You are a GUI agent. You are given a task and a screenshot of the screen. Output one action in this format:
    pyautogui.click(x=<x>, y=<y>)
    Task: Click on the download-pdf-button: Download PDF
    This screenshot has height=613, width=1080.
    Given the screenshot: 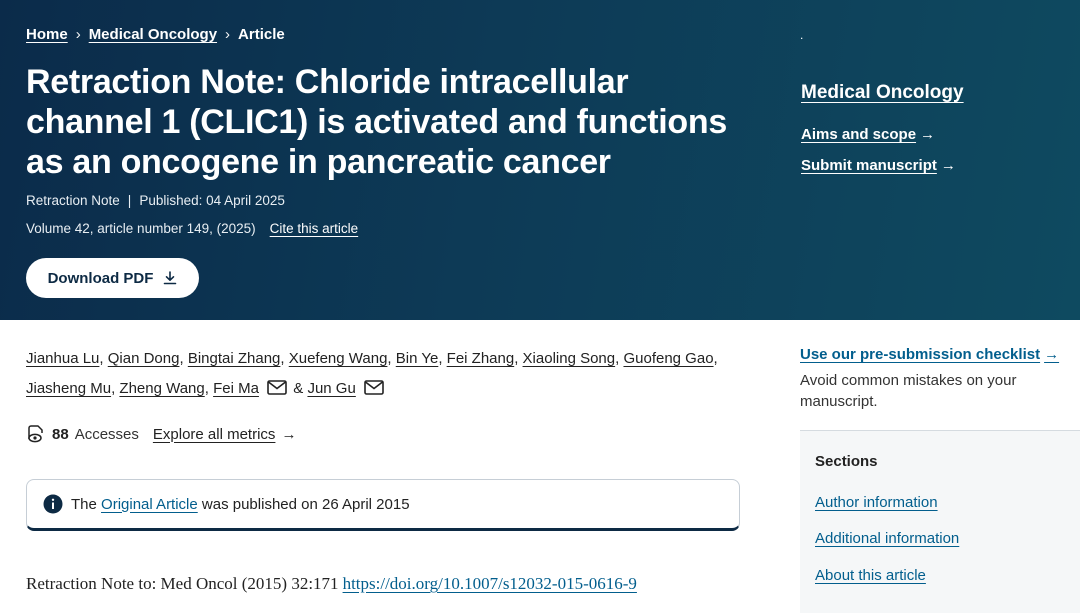 What is the action you would take?
    pyautogui.click(x=112, y=278)
    